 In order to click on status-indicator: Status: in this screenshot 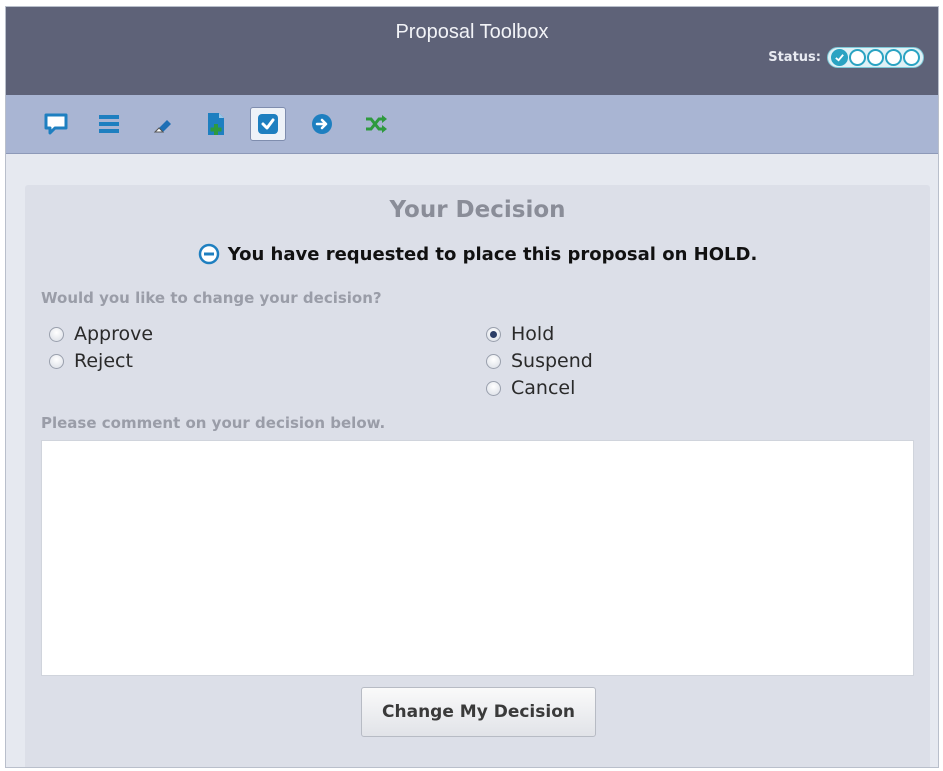, I will do `click(846, 57)`.